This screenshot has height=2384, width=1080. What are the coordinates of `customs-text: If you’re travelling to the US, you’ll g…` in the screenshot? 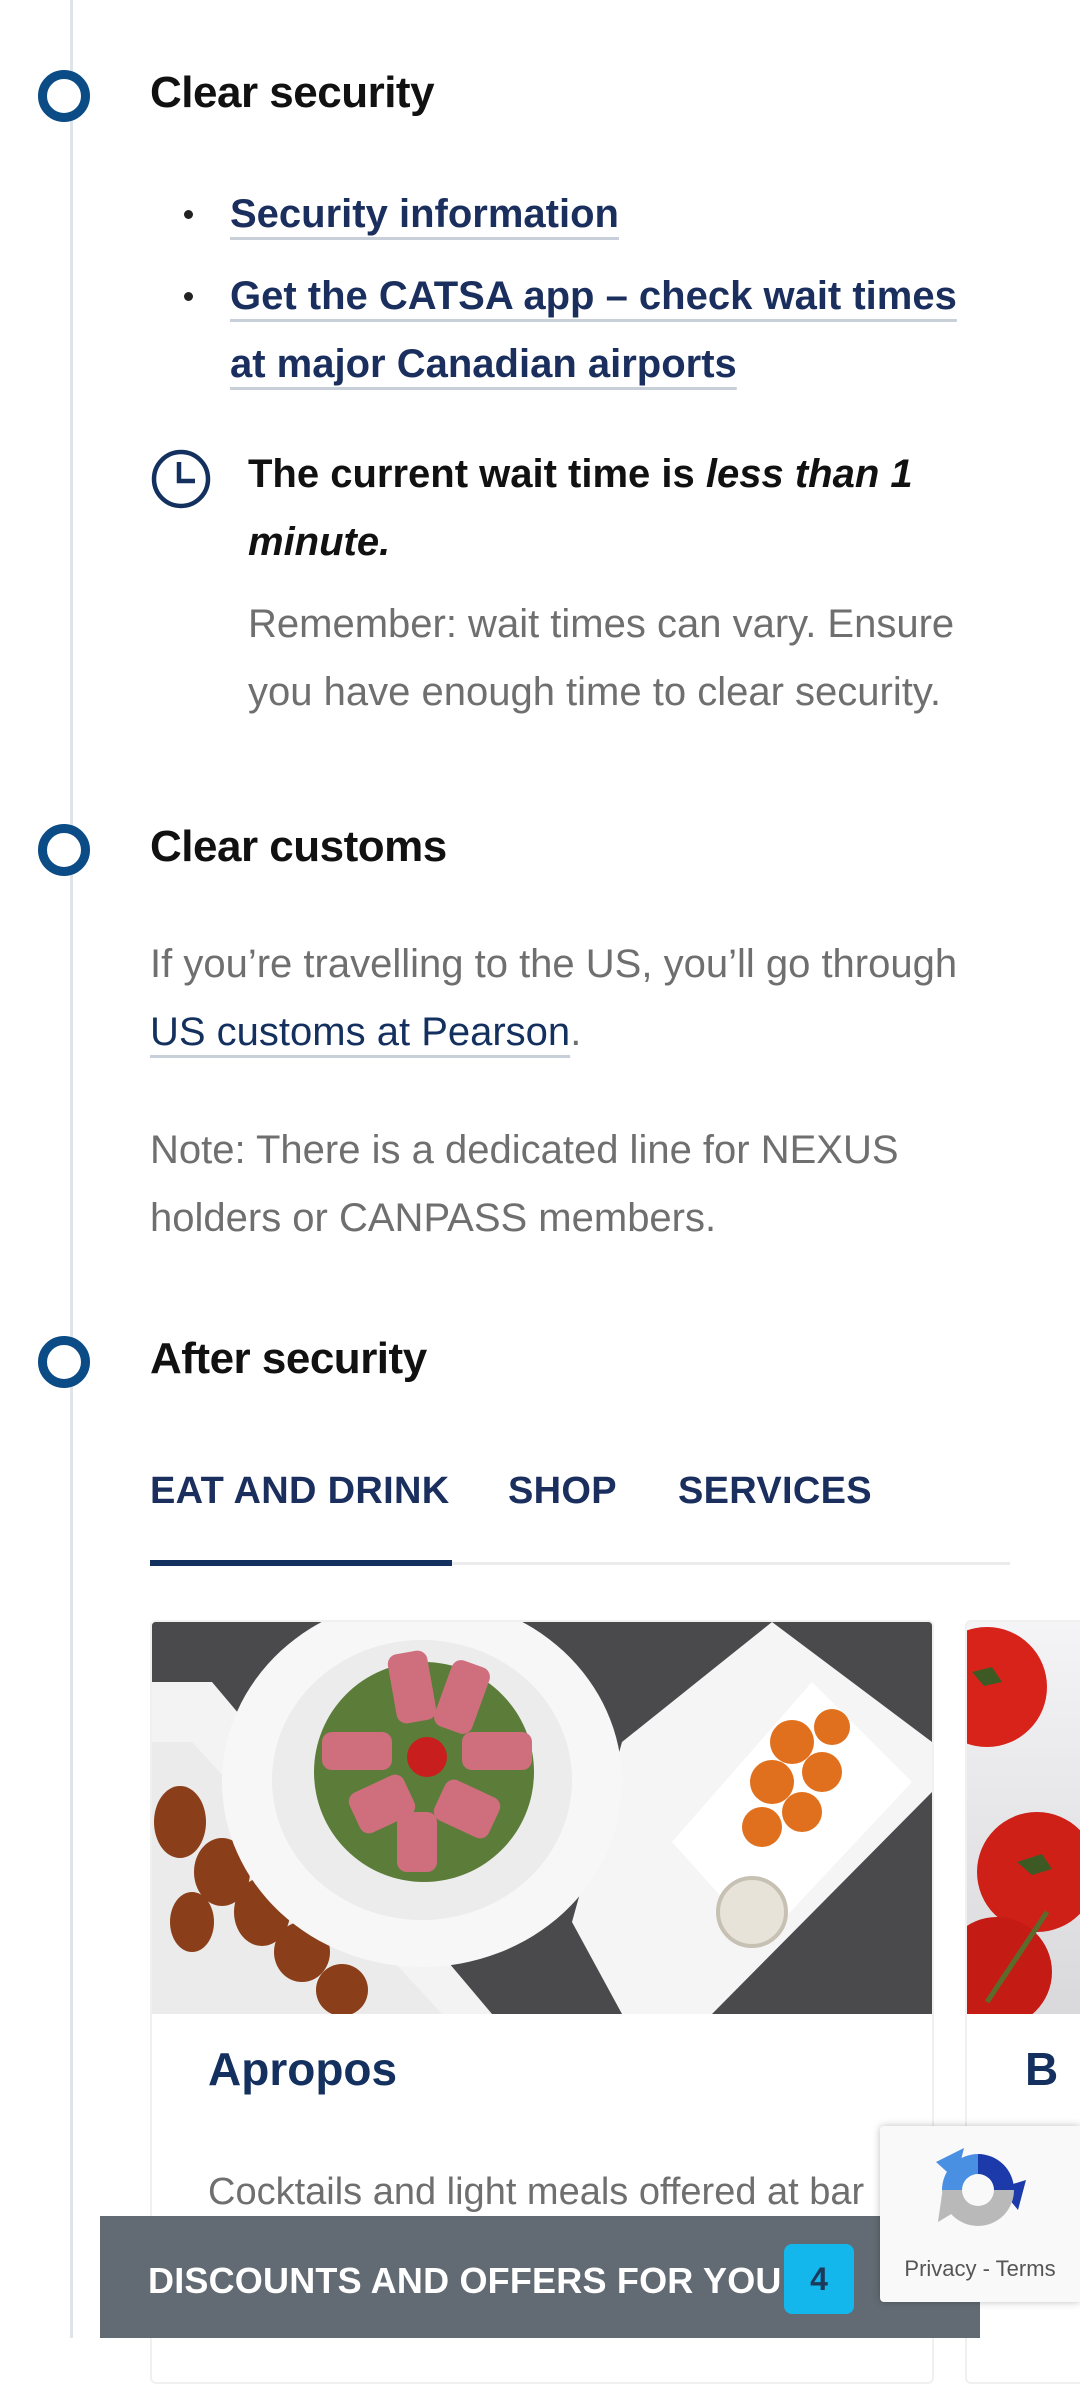 It's located at (554, 964).